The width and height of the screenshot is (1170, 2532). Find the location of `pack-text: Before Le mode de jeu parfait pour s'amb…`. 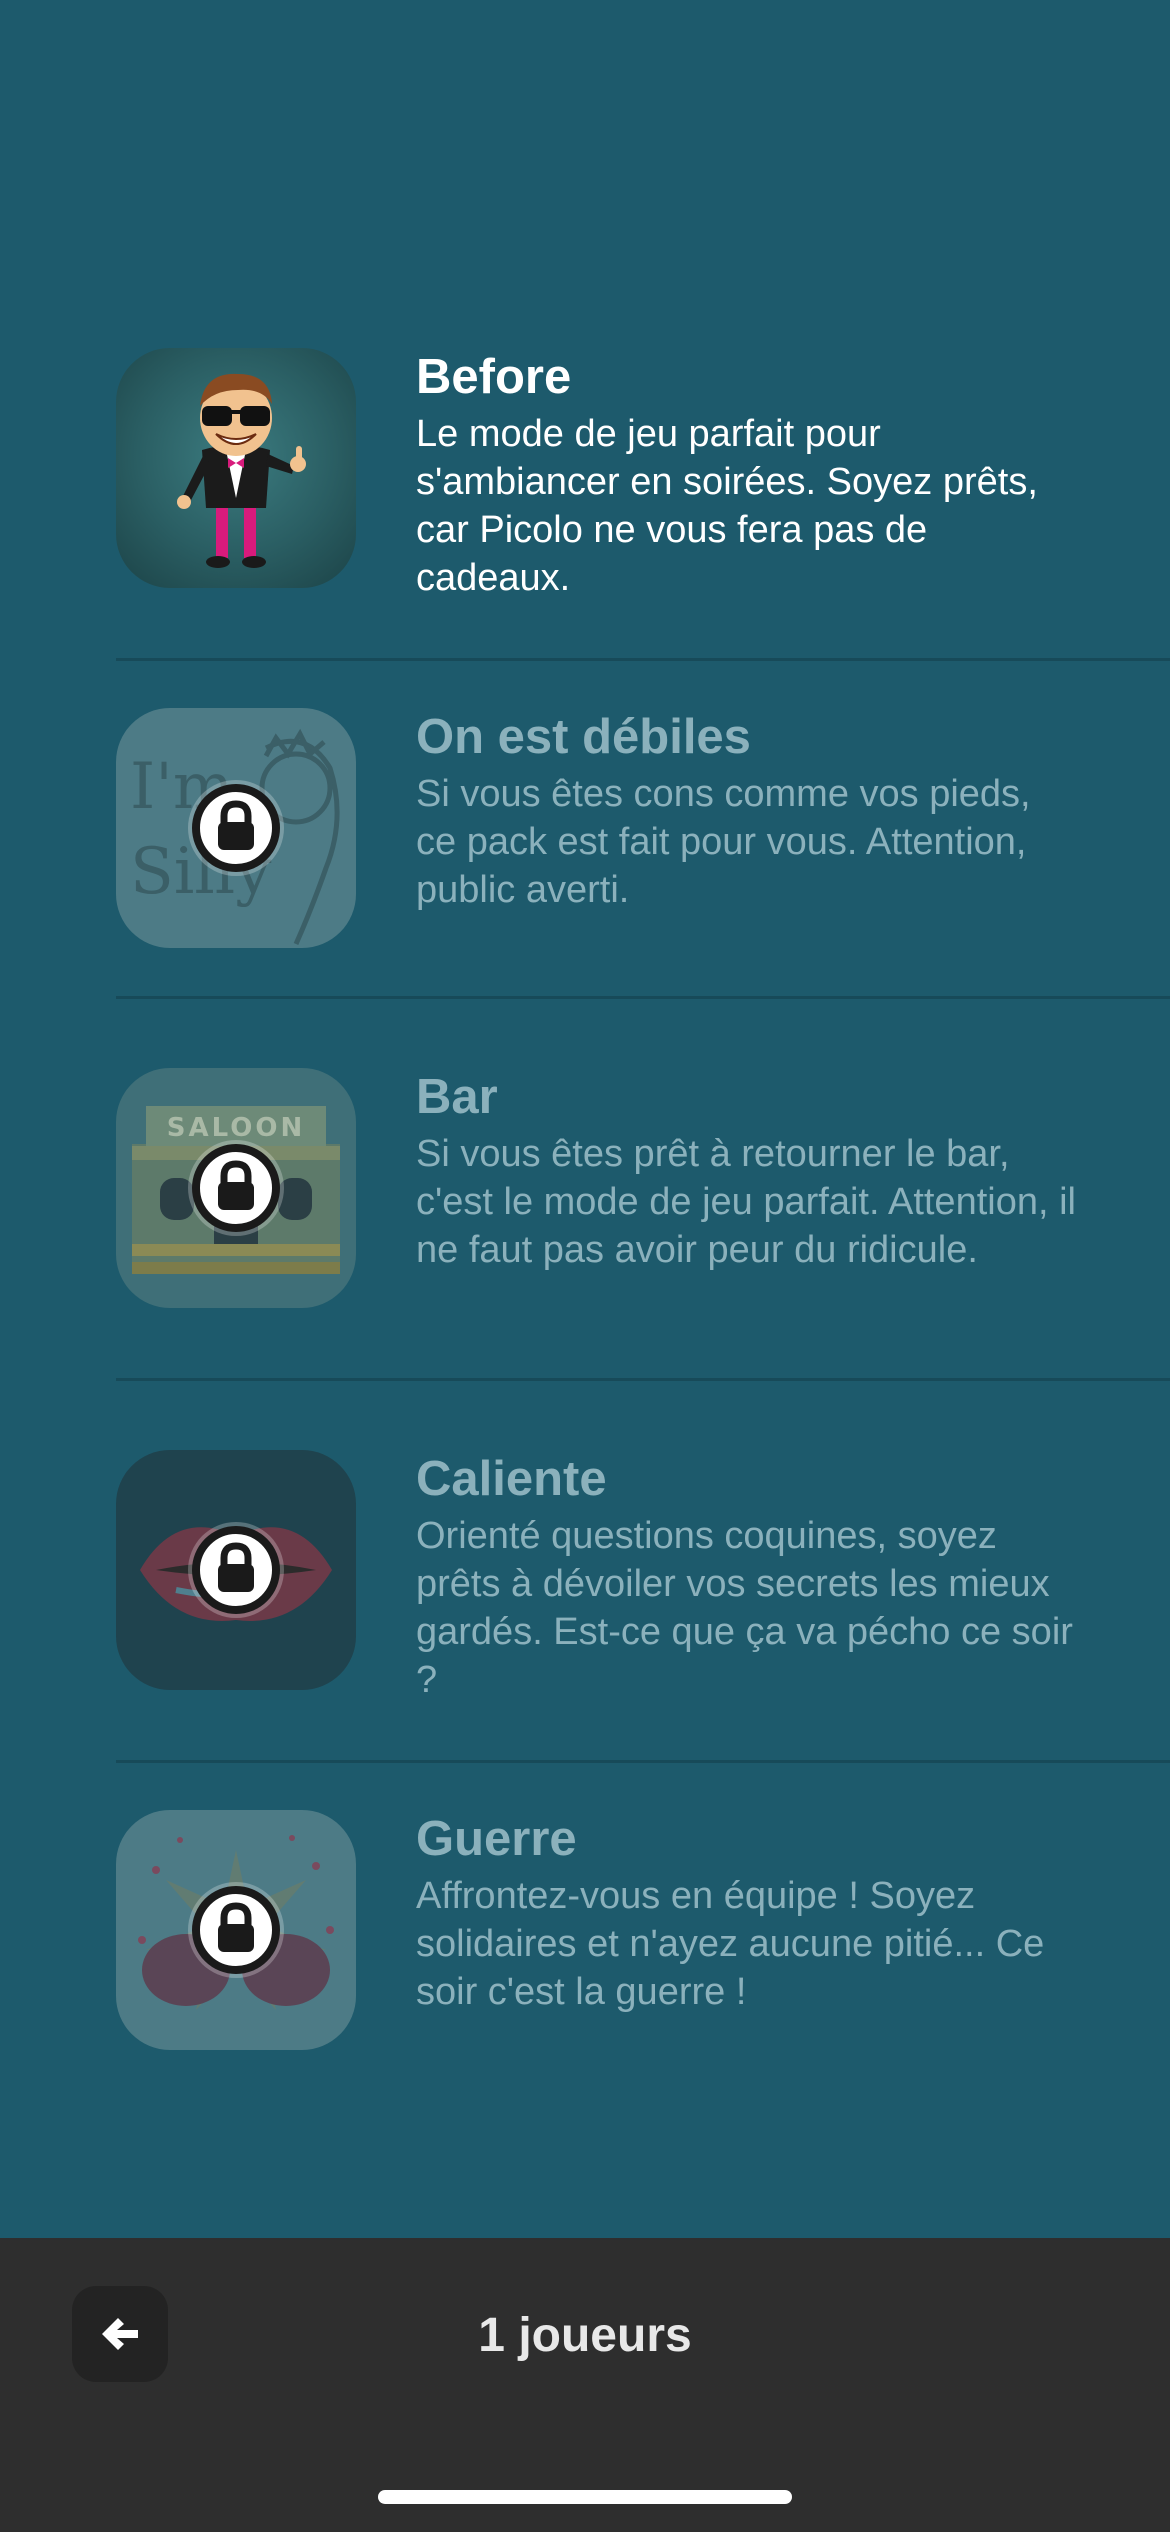

pack-text: Before Le mode de jeu parfait pour s'amb… is located at coordinates (746, 475).